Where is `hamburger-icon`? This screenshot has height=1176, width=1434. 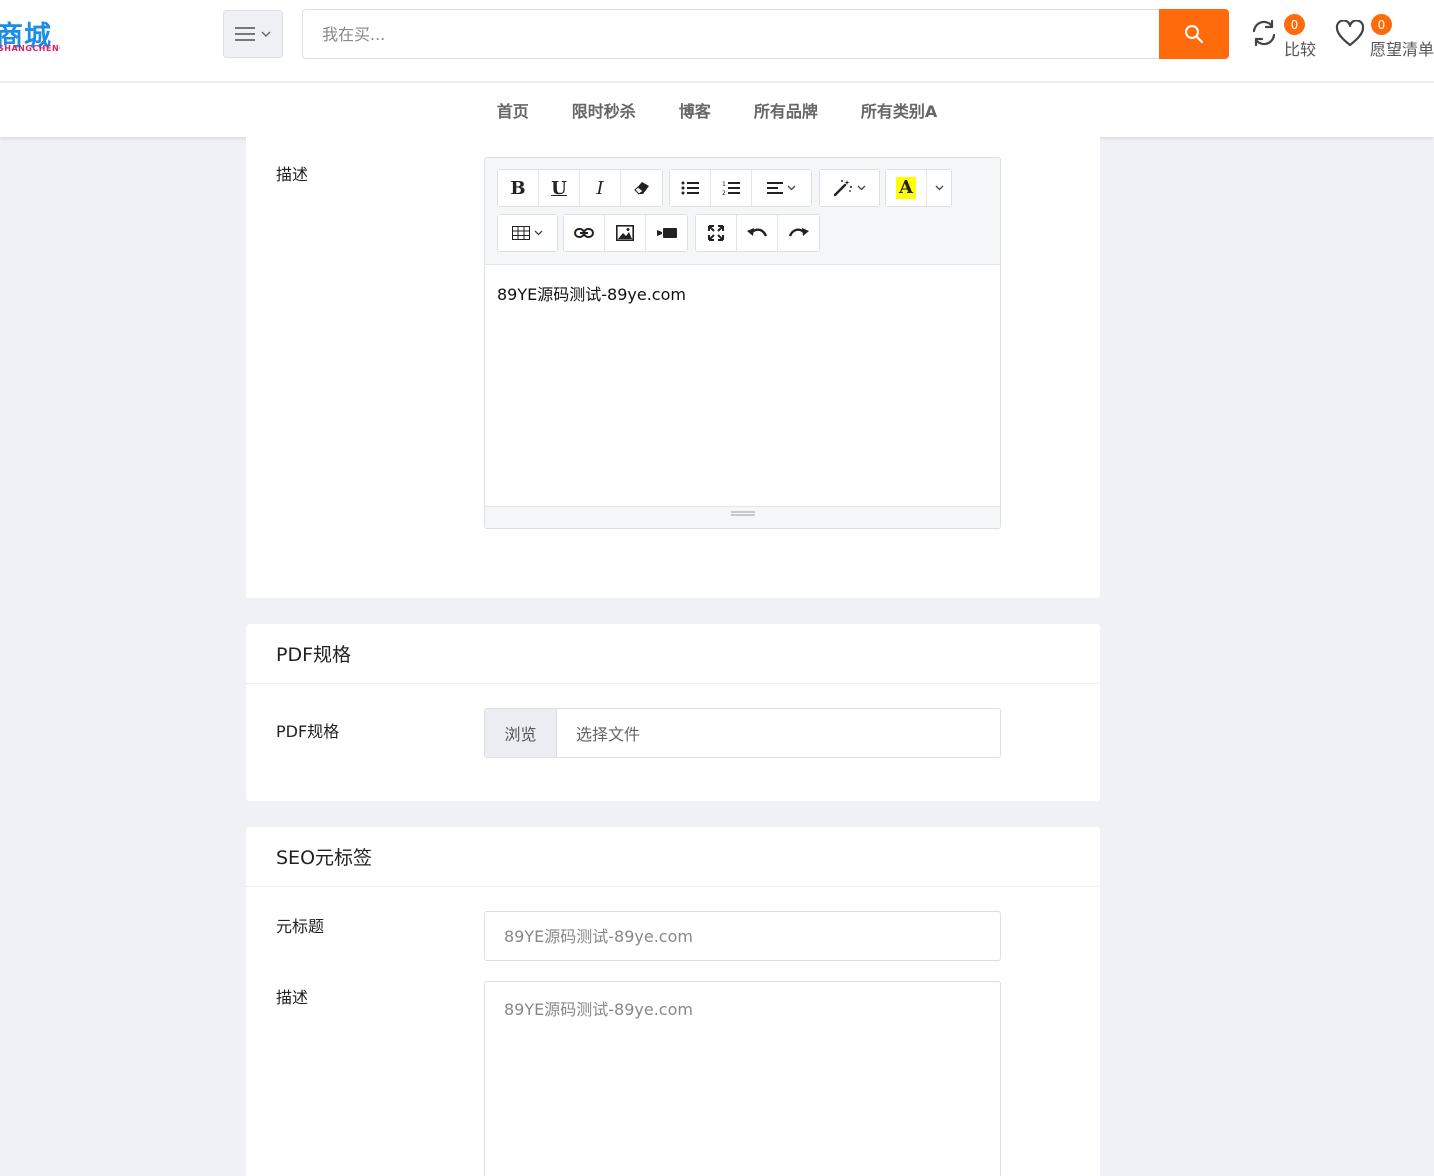
hamburger-icon is located at coordinates (245, 34).